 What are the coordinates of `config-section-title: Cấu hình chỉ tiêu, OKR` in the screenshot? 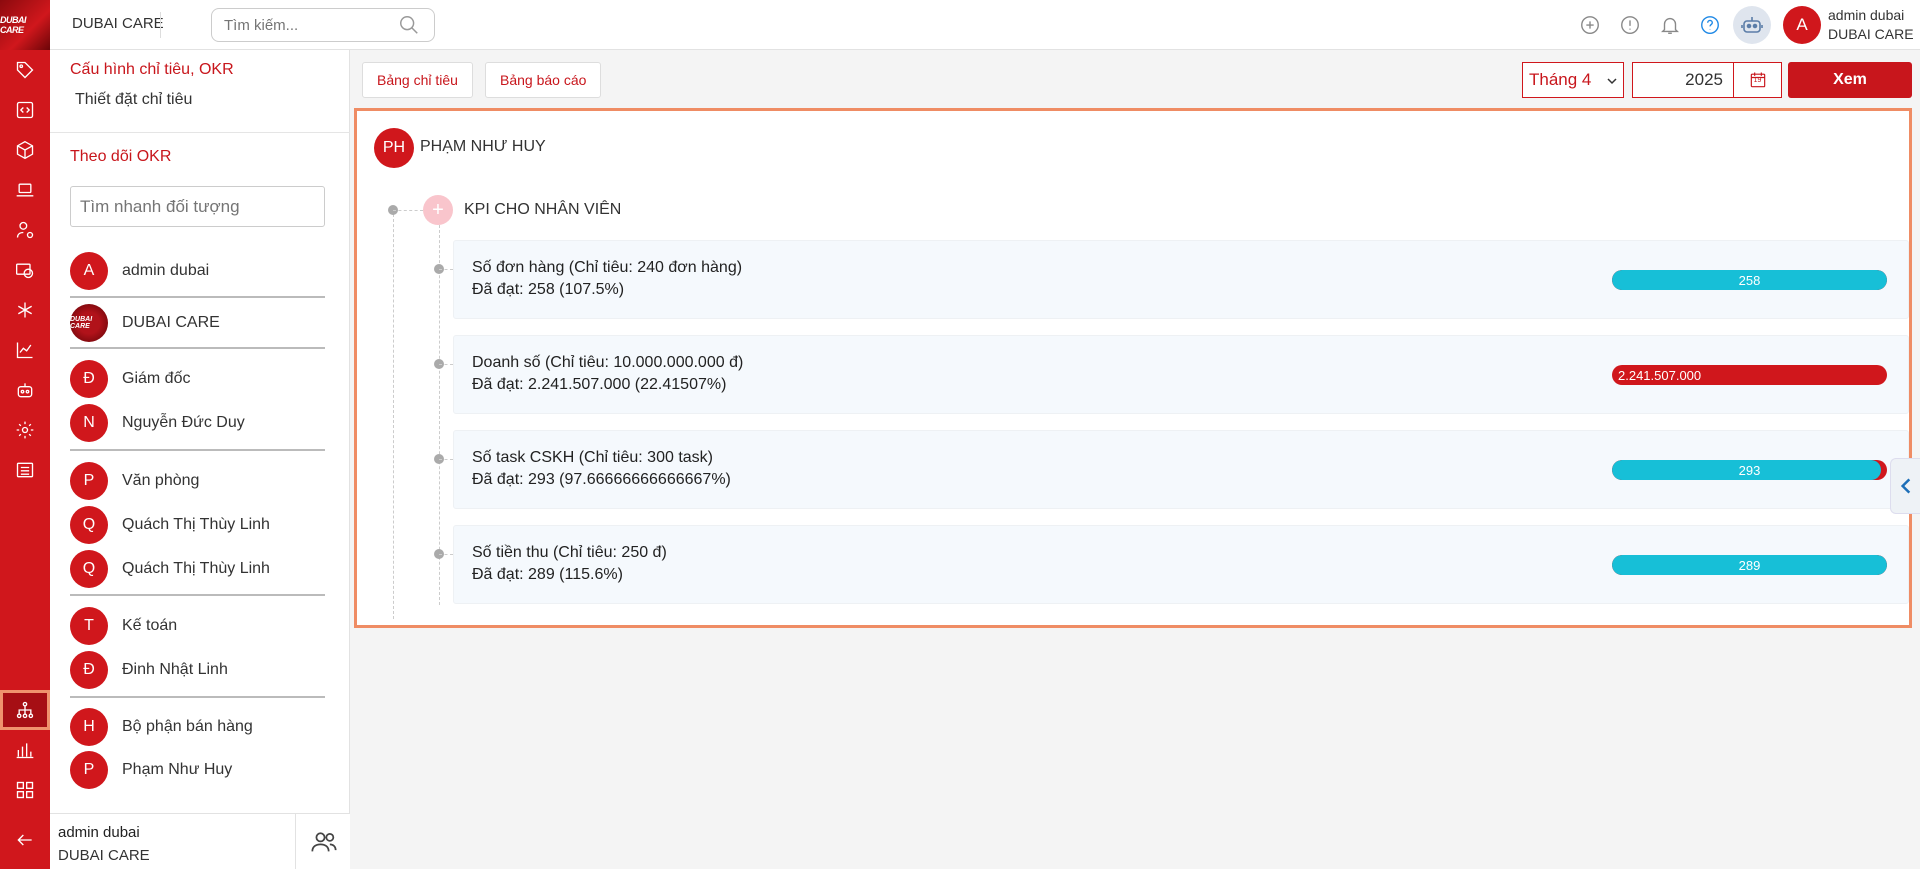 It's located at (152, 69).